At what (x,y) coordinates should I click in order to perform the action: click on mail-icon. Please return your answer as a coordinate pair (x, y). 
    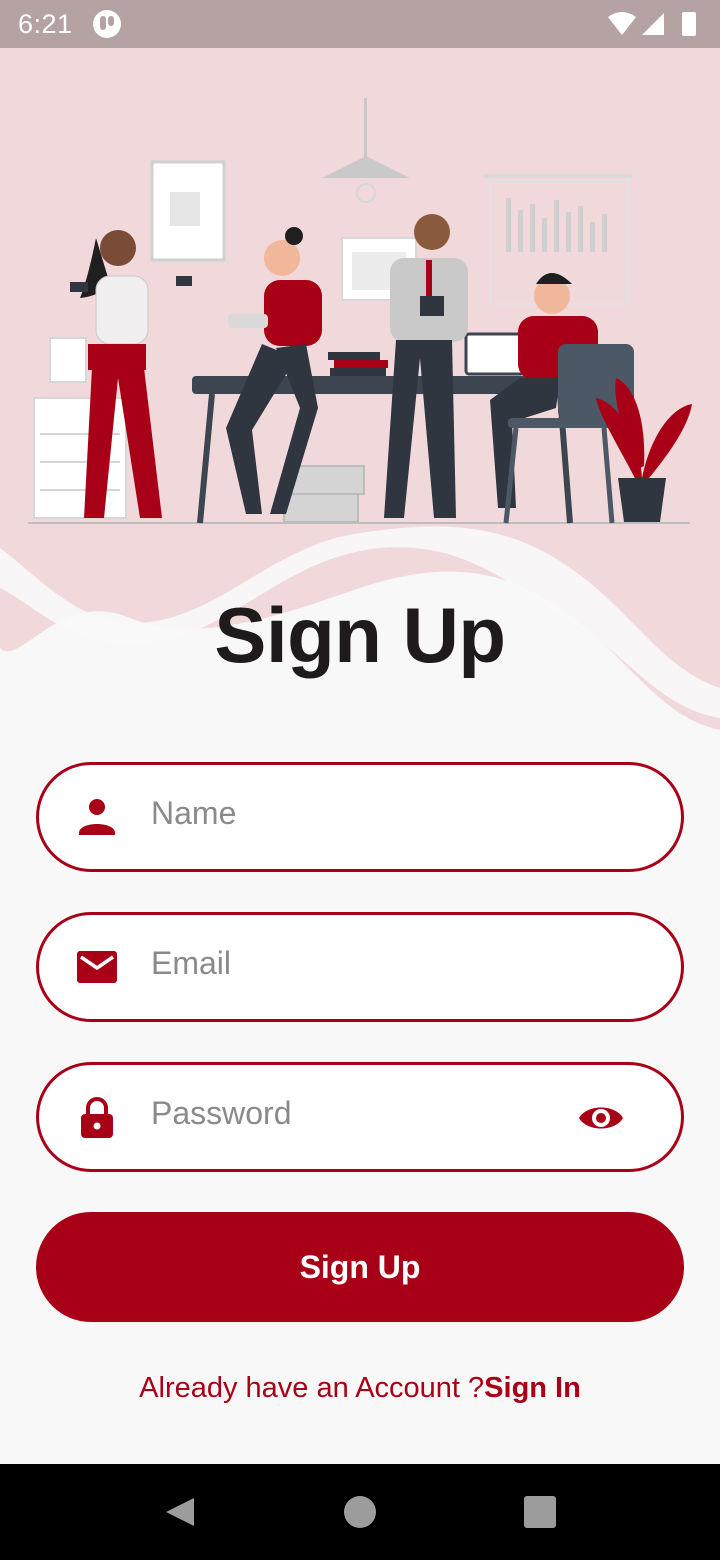
    Looking at the image, I should click on (97, 967).